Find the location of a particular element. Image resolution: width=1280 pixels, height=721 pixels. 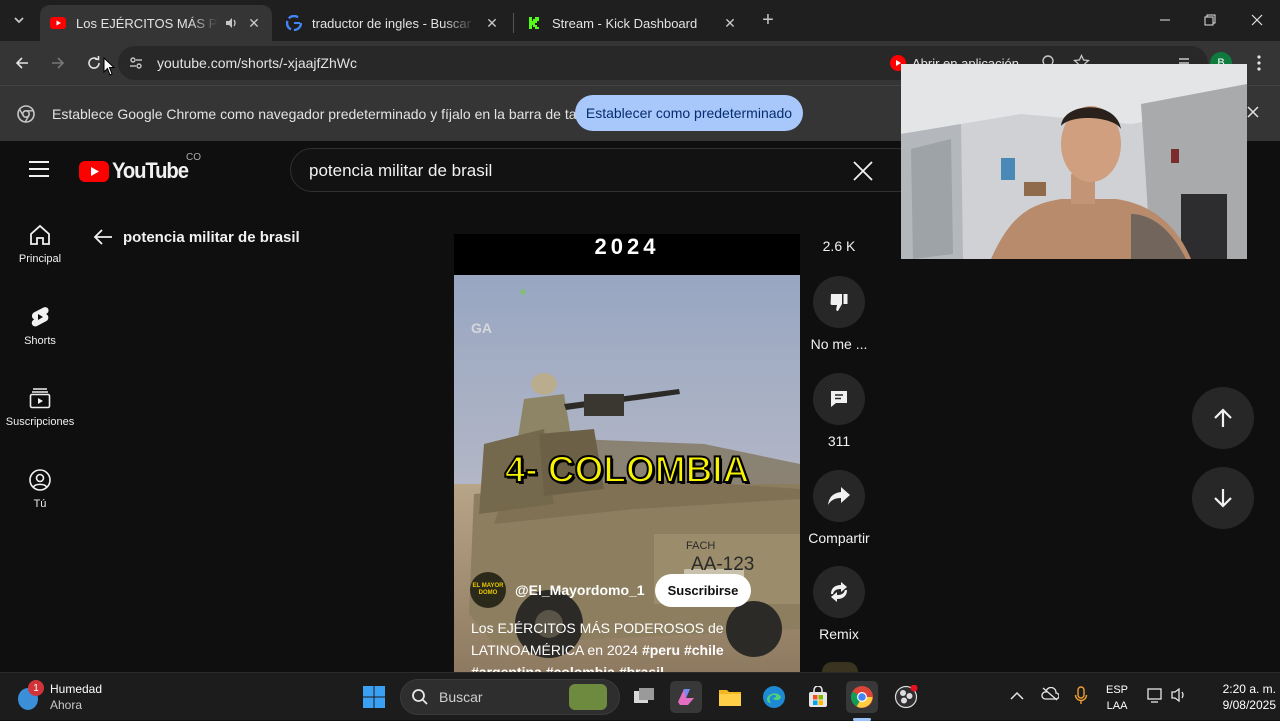

tab-kick: Stream - Kick Dashboard ✕ is located at coordinates (632, 23).